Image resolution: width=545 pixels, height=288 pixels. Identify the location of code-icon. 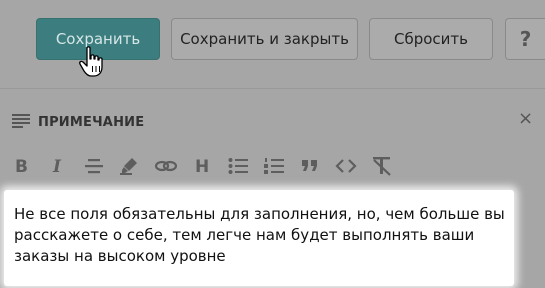
(346, 166).